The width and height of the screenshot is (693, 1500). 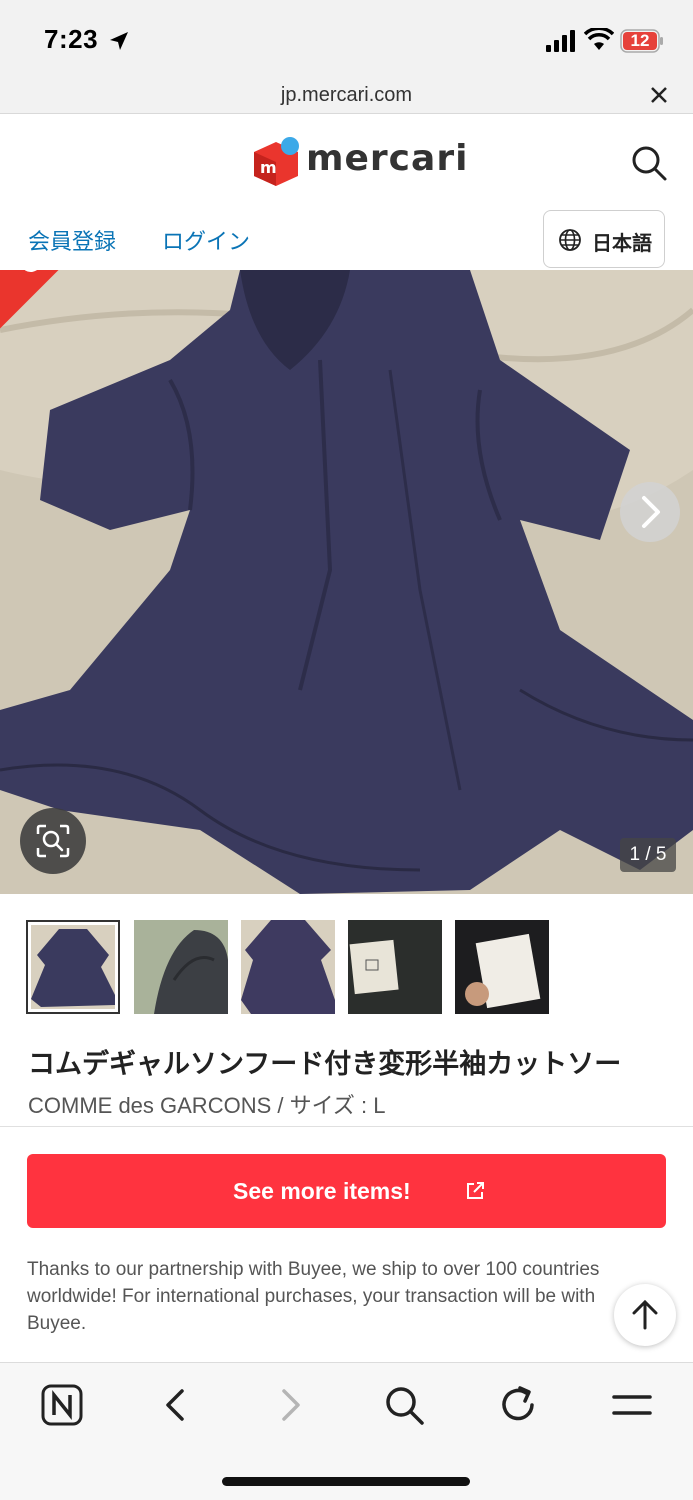 I want to click on login-link: ログイン, so click(x=206, y=240).